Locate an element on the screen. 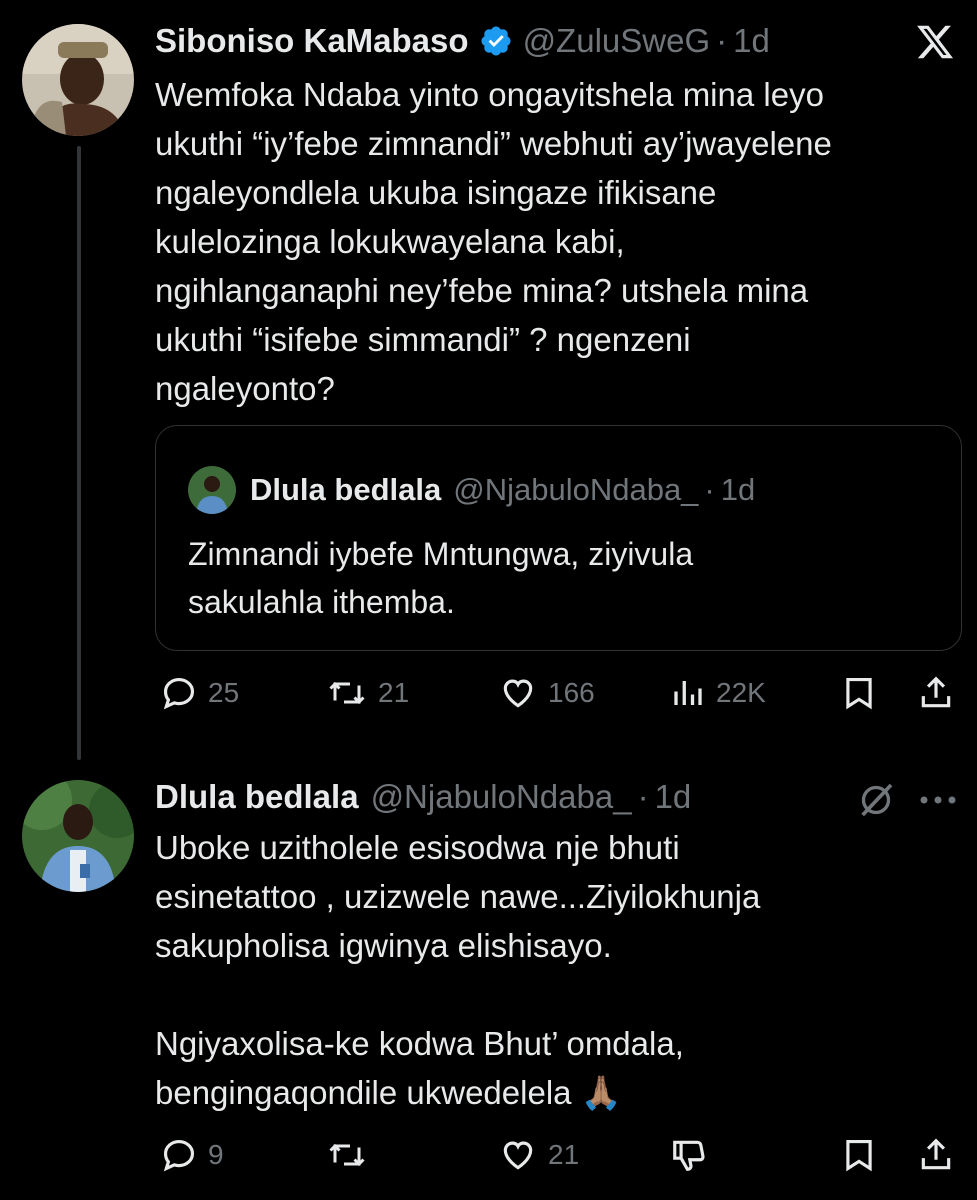 This screenshot has height=1200, width=977. like-count: 21 is located at coordinates (564, 1154).